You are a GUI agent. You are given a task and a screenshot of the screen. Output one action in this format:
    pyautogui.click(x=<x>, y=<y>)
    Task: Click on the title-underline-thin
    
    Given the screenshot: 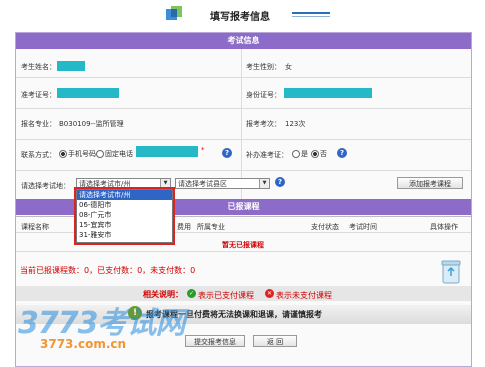 What is the action you would take?
    pyautogui.click(x=311, y=16)
    